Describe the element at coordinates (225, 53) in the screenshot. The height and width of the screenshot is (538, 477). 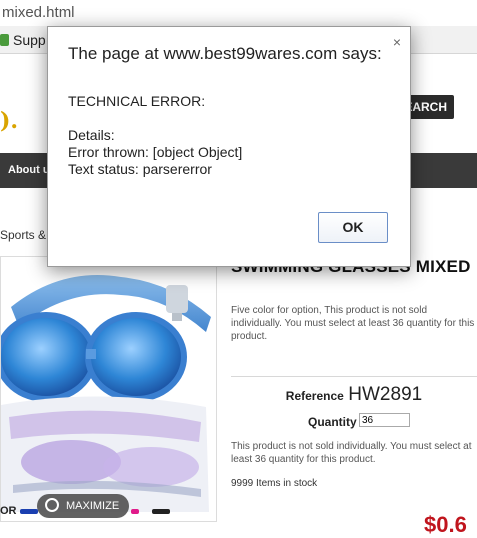
I see `dialog-title: The page at www.best99wares.com says:` at that location.